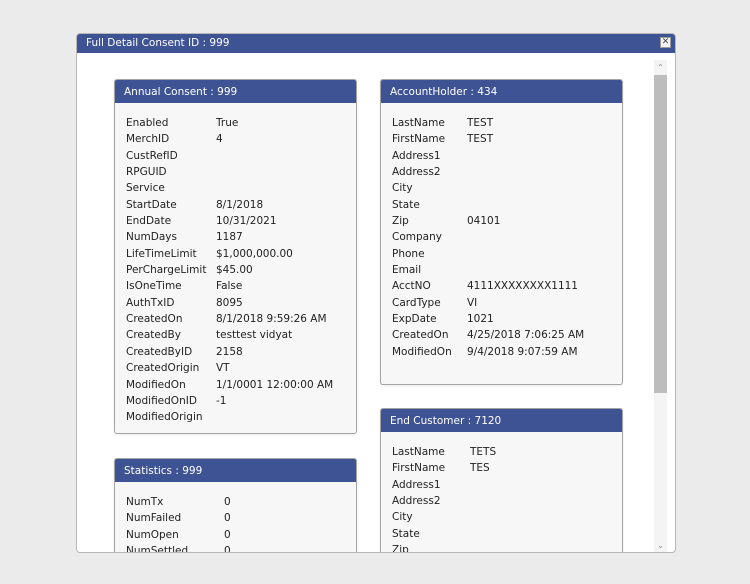 Image resolution: width=750 pixels, height=584 pixels. I want to click on field-label: CardType, so click(416, 302).